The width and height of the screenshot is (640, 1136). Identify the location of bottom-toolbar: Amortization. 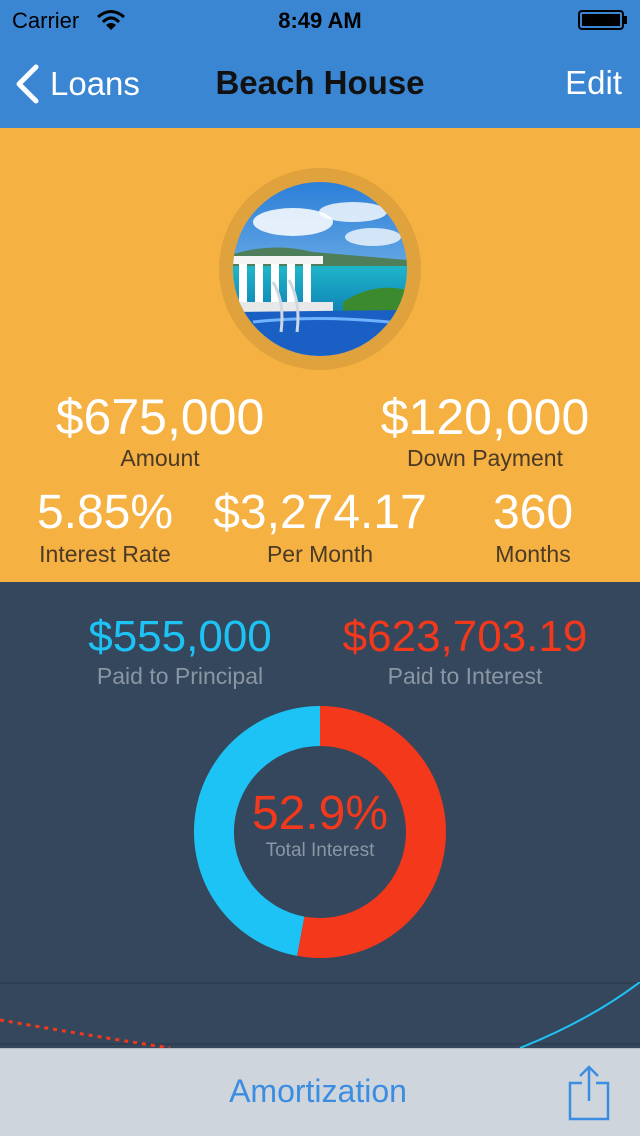
(320, 1092).